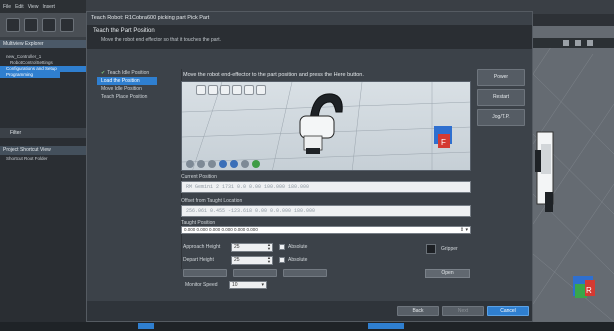 This screenshot has height=331, width=614. I want to click on svg-text: R, so click(589, 290).